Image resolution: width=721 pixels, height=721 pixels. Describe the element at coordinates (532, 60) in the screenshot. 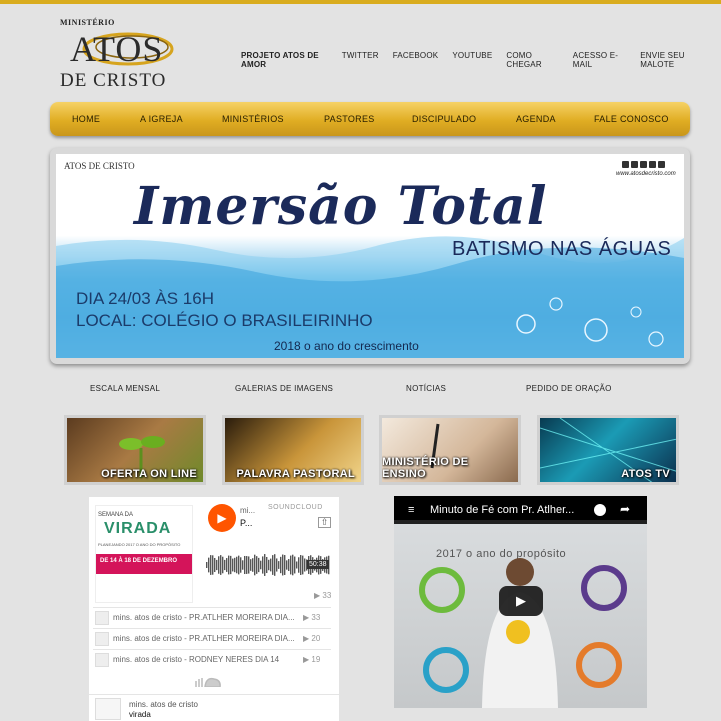

I see `top-link-como-chegar: COMO CHEGAR` at that location.